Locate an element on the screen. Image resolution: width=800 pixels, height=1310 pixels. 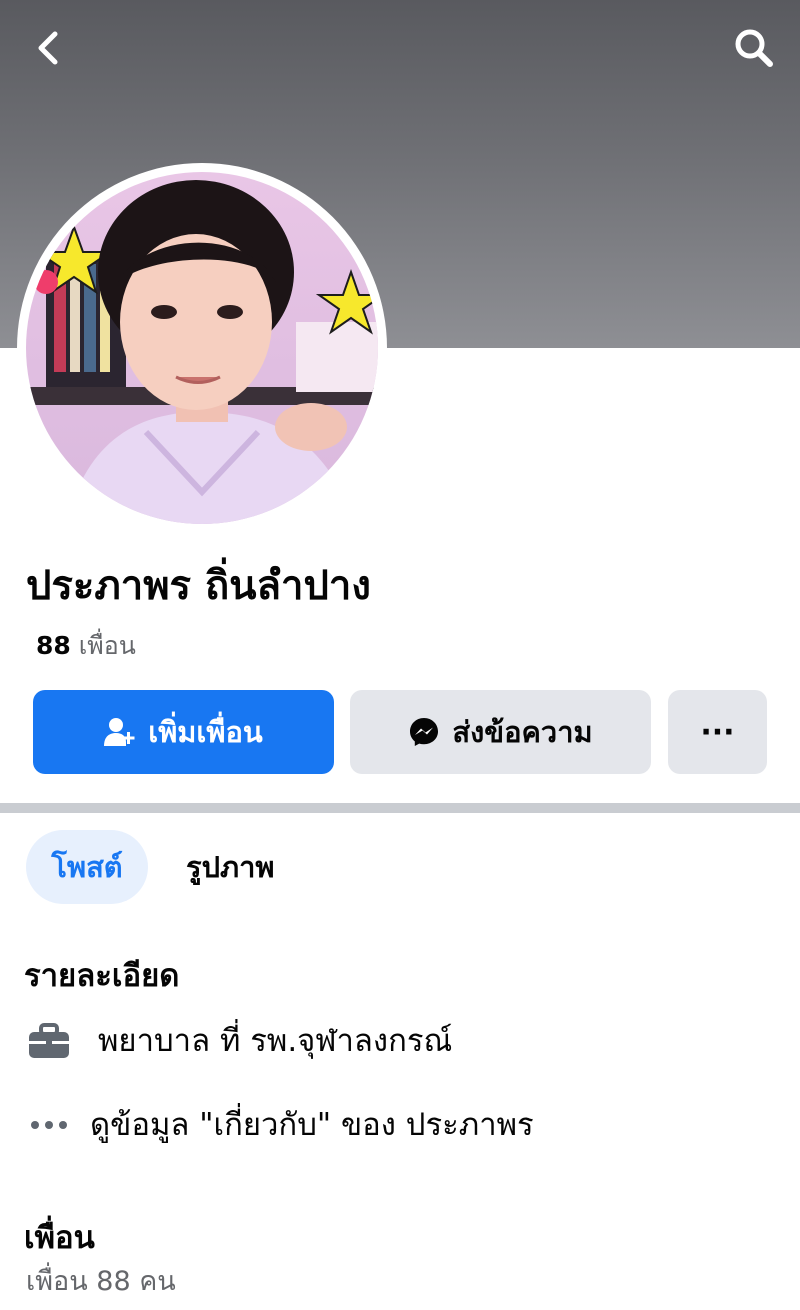
friends-count-summary: 88 เพื่อน is located at coordinates (86, 646).